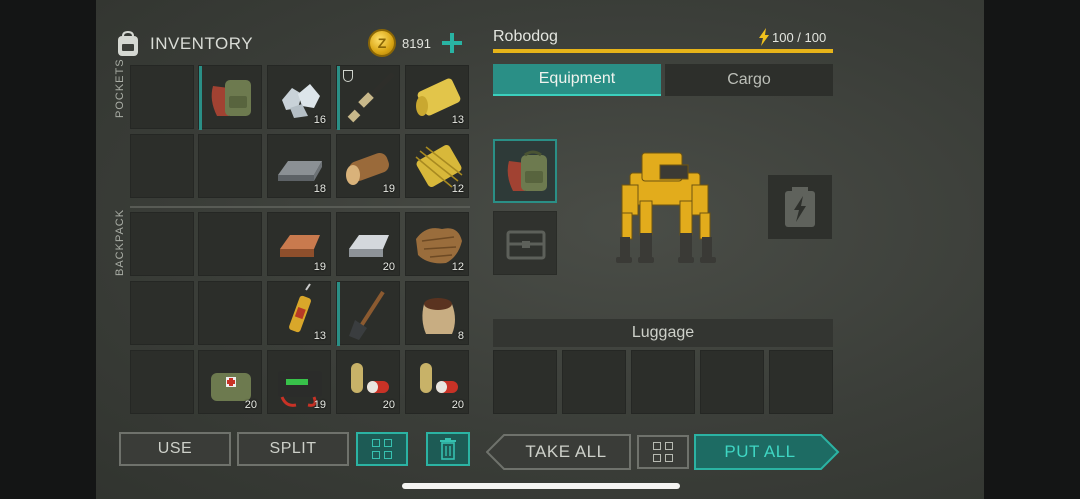  Describe the element at coordinates (799, 37) in the screenshot. I see `energy-value: 100 / 100` at that location.